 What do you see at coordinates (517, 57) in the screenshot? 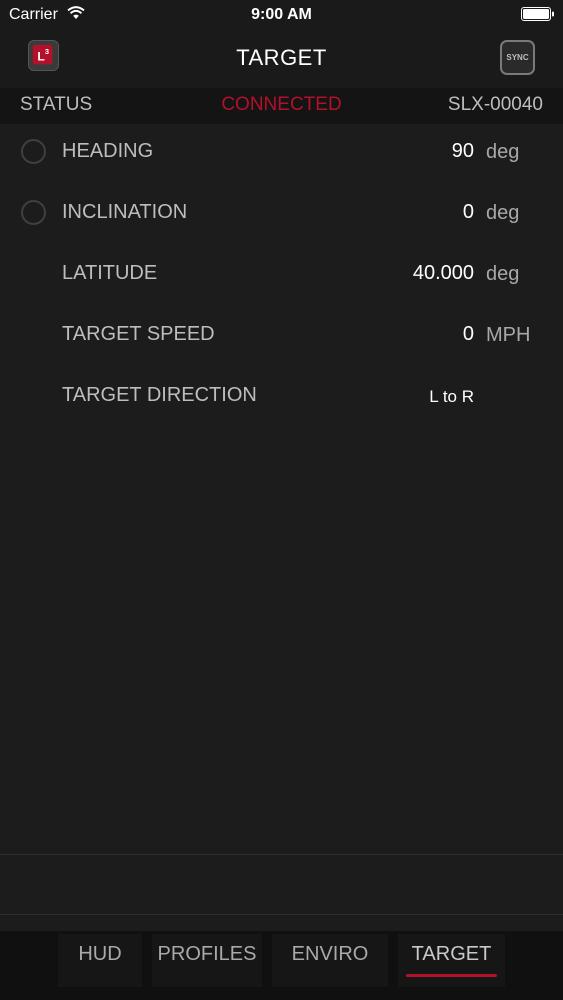
I see `sync-button: SYNC` at bounding box center [517, 57].